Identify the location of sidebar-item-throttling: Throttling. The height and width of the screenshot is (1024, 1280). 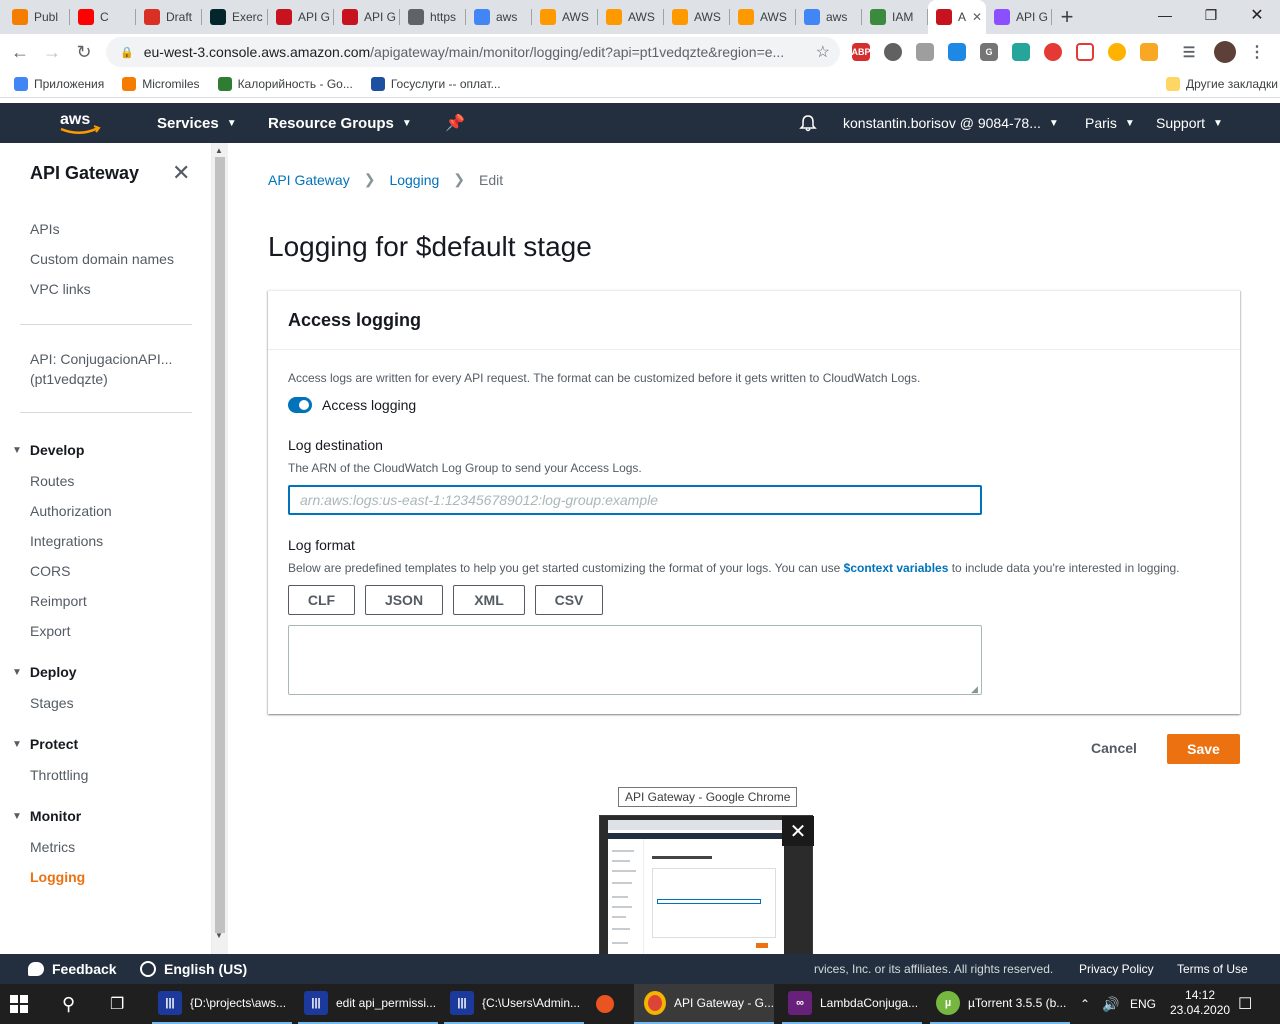
(59, 775).